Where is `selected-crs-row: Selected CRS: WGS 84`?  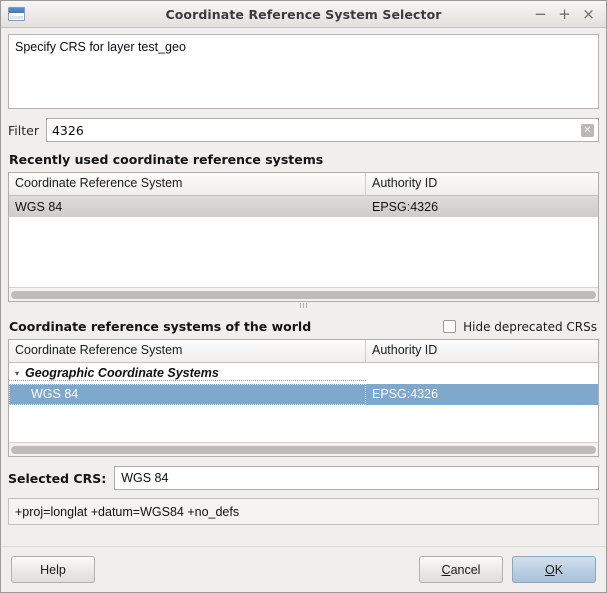 selected-crs-row: Selected CRS: WGS 84 is located at coordinates (303, 478).